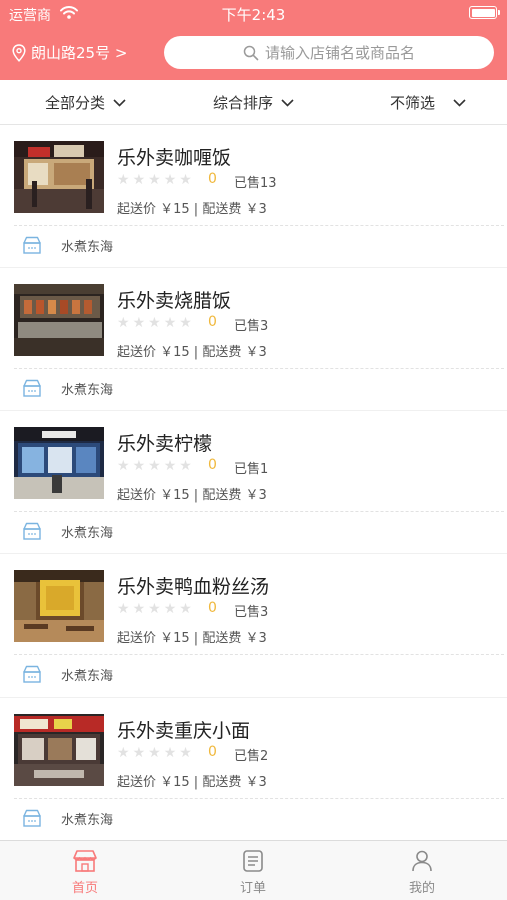 This screenshot has height=900, width=507. What do you see at coordinates (255, 183) in the screenshot?
I see `sold-count: 已售13` at bounding box center [255, 183].